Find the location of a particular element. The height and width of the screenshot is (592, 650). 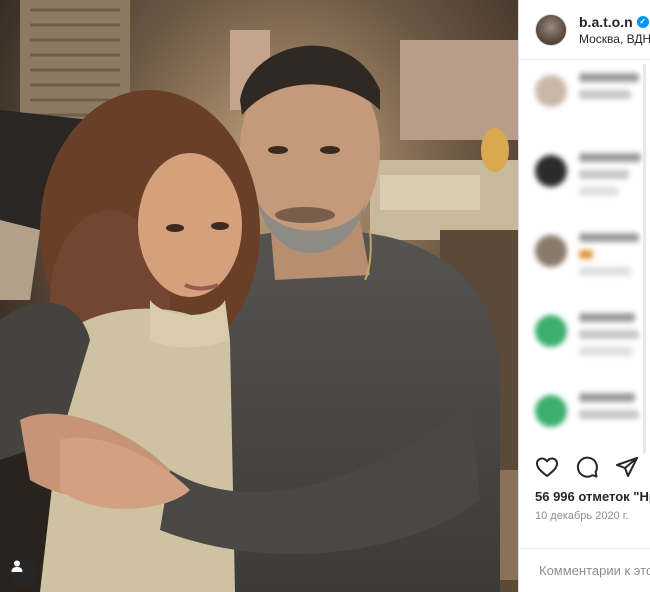

verified-badge-icon: ✓ is located at coordinates (642, 21).